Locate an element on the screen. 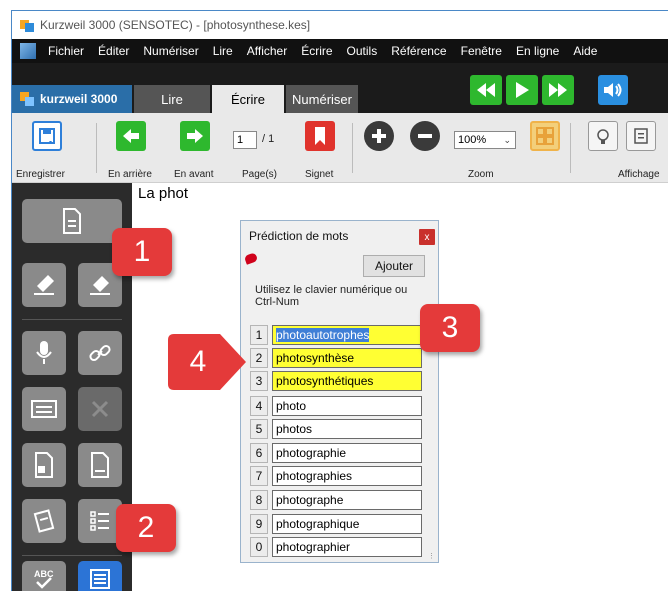 The image size is (668, 591). zoom-in-button is located at coordinates (379, 136).